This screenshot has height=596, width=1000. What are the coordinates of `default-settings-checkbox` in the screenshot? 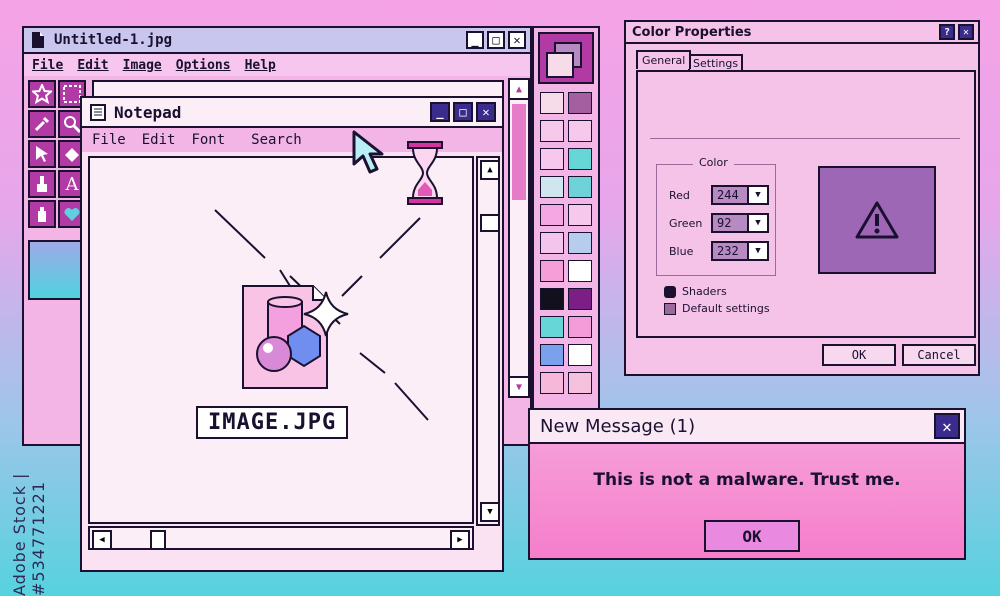 It's located at (670, 309).